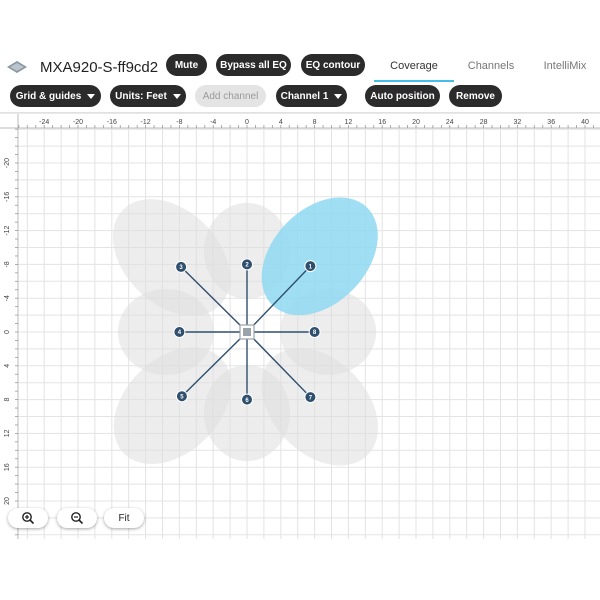 This screenshot has width=600, height=600. Describe the element at coordinates (333, 65) in the screenshot. I see `eq-contour-button: EQ contour` at that location.